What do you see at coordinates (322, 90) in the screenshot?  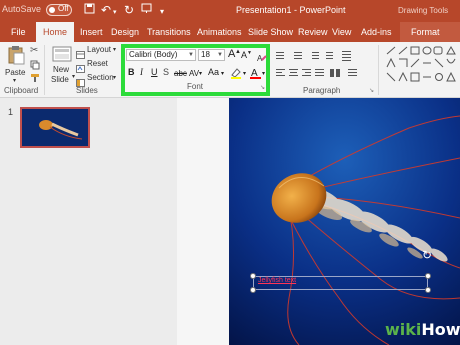 I see `paragraph-group-label: Paragraph` at bounding box center [322, 90].